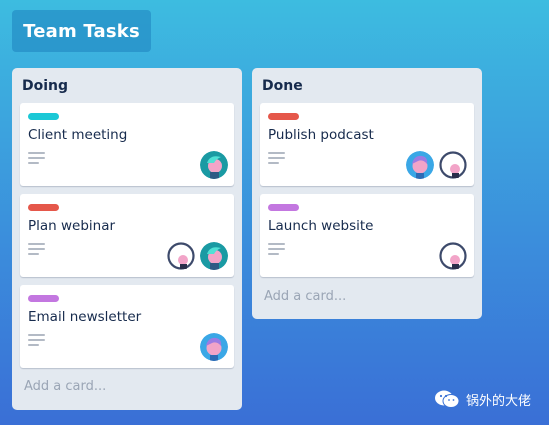 This screenshot has height=425, width=549. What do you see at coordinates (127, 144) in the screenshot?
I see `card-client-meeting: Client meeting` at bounding box center [127, 144].